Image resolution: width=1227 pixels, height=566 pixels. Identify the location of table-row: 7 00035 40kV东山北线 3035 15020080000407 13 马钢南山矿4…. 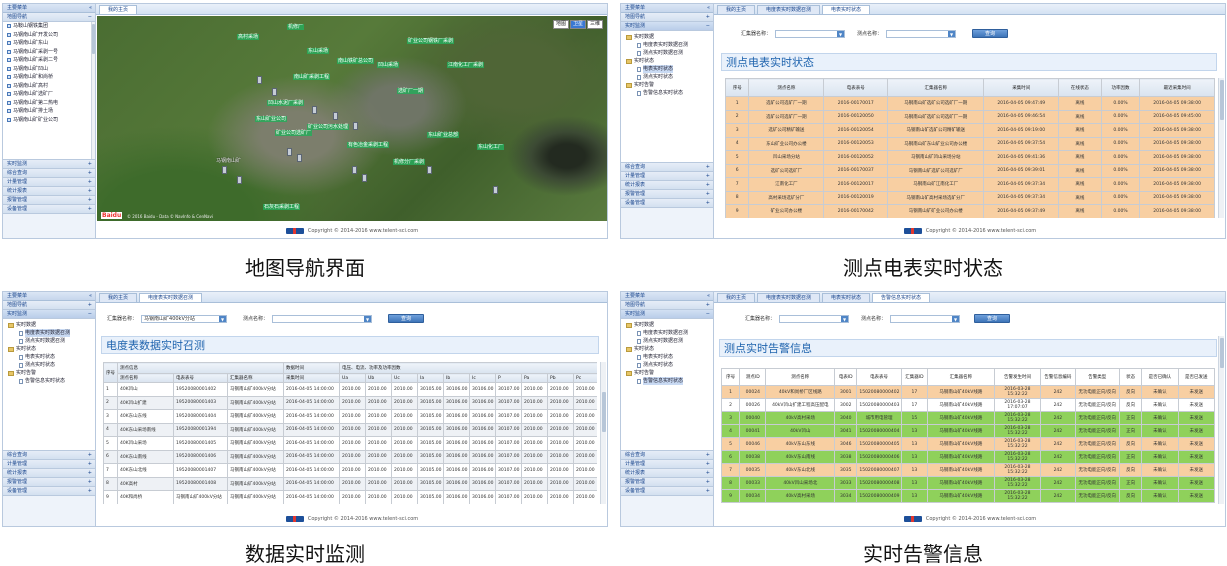
(968, 470).